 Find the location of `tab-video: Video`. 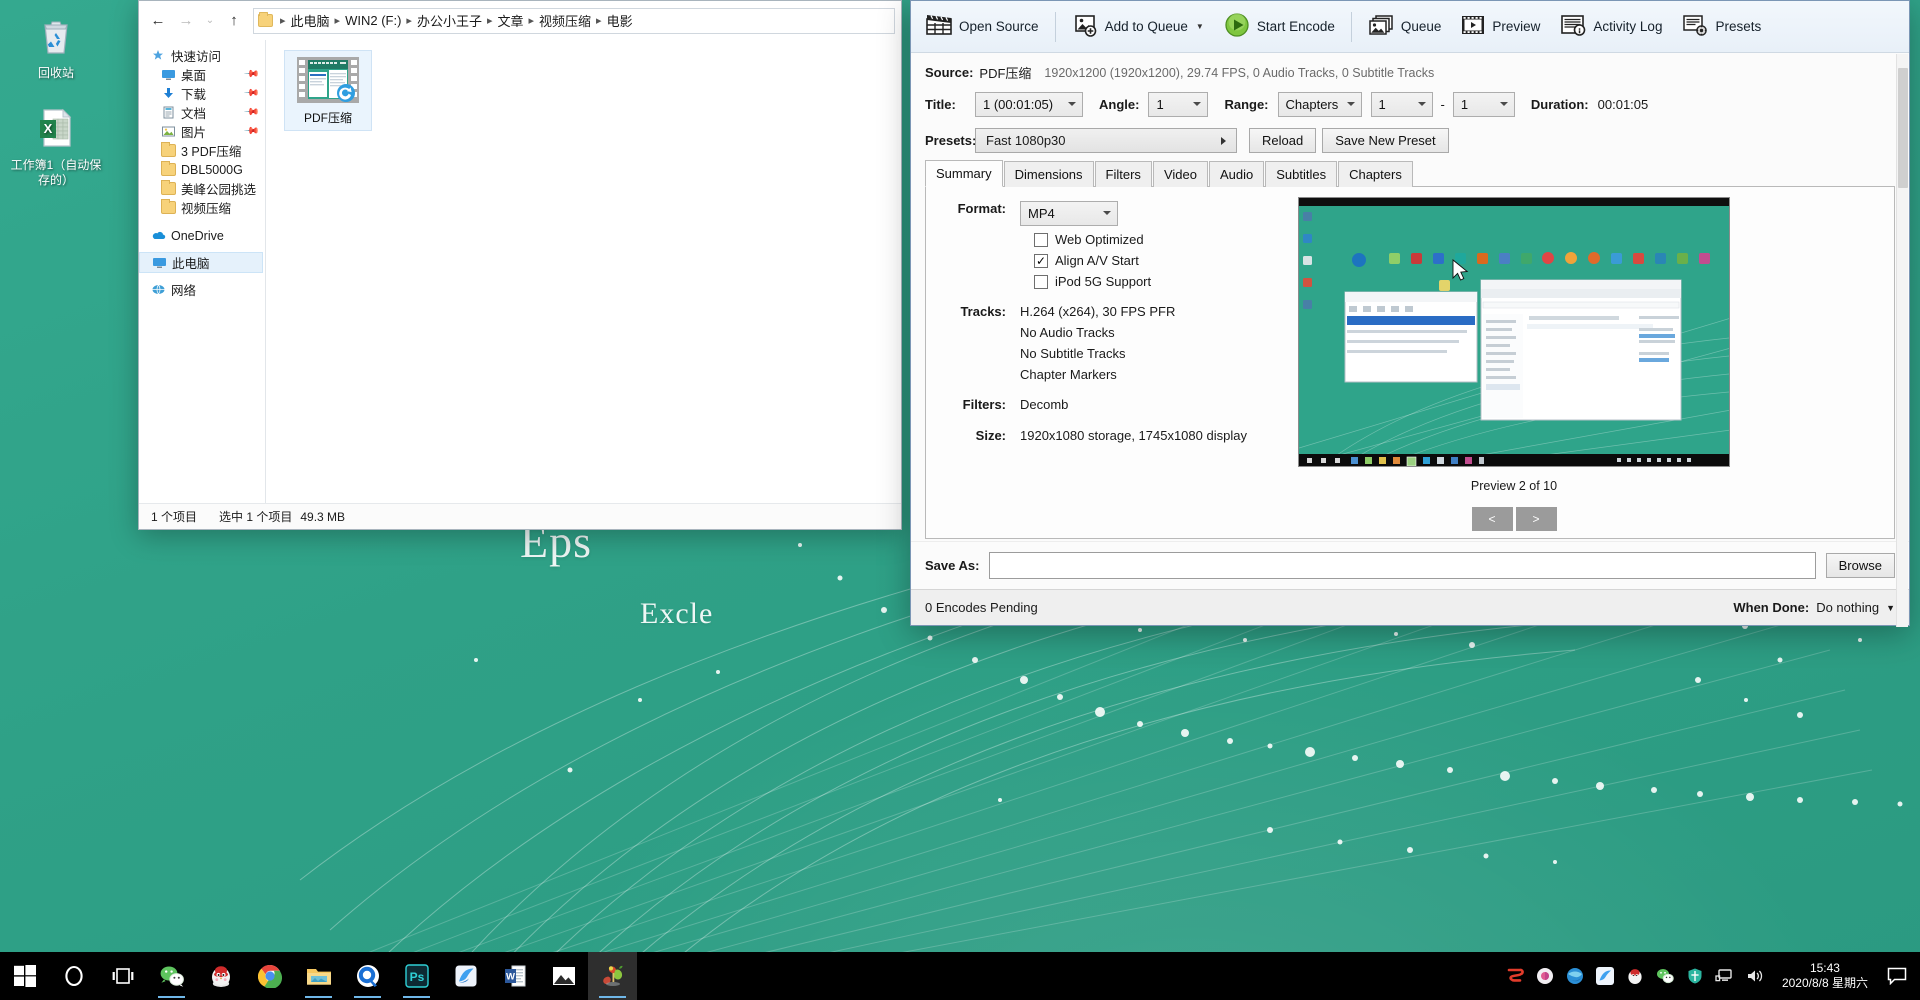

tab-video: Video is located at coordinates (1180, 174).